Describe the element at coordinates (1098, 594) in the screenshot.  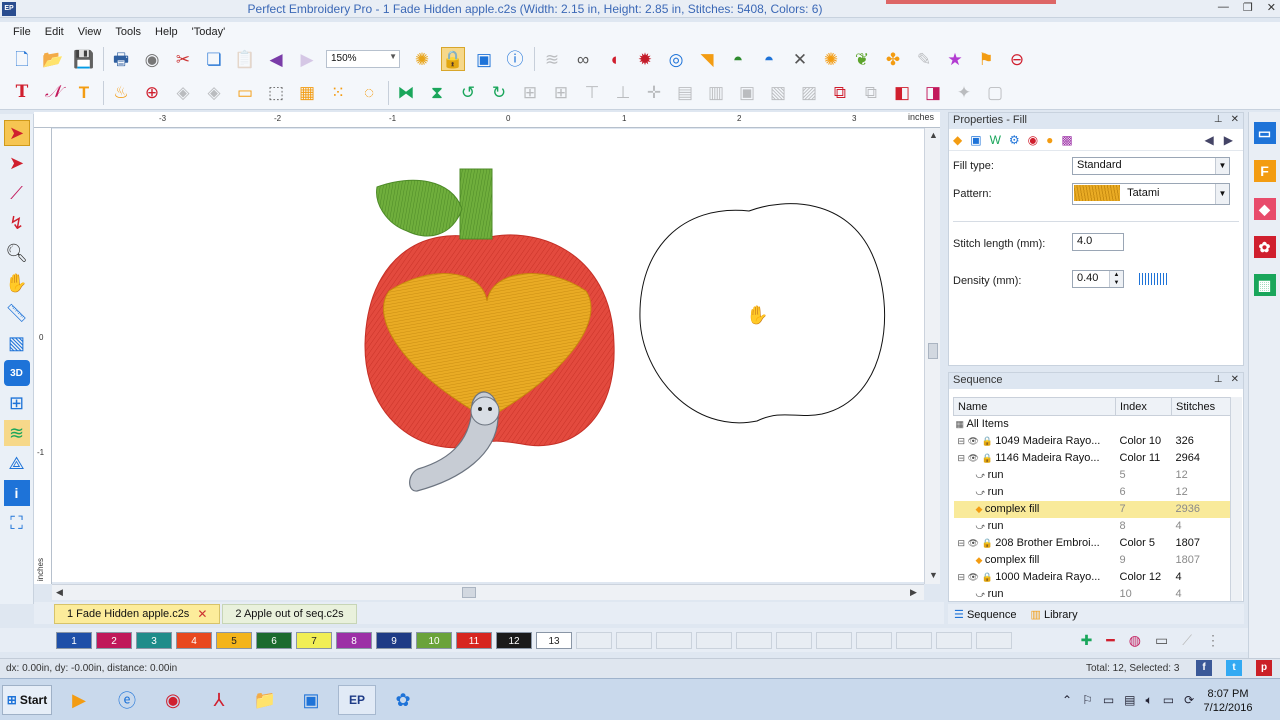
I see `sequence-row: ⤻ run 10 4` at that location.